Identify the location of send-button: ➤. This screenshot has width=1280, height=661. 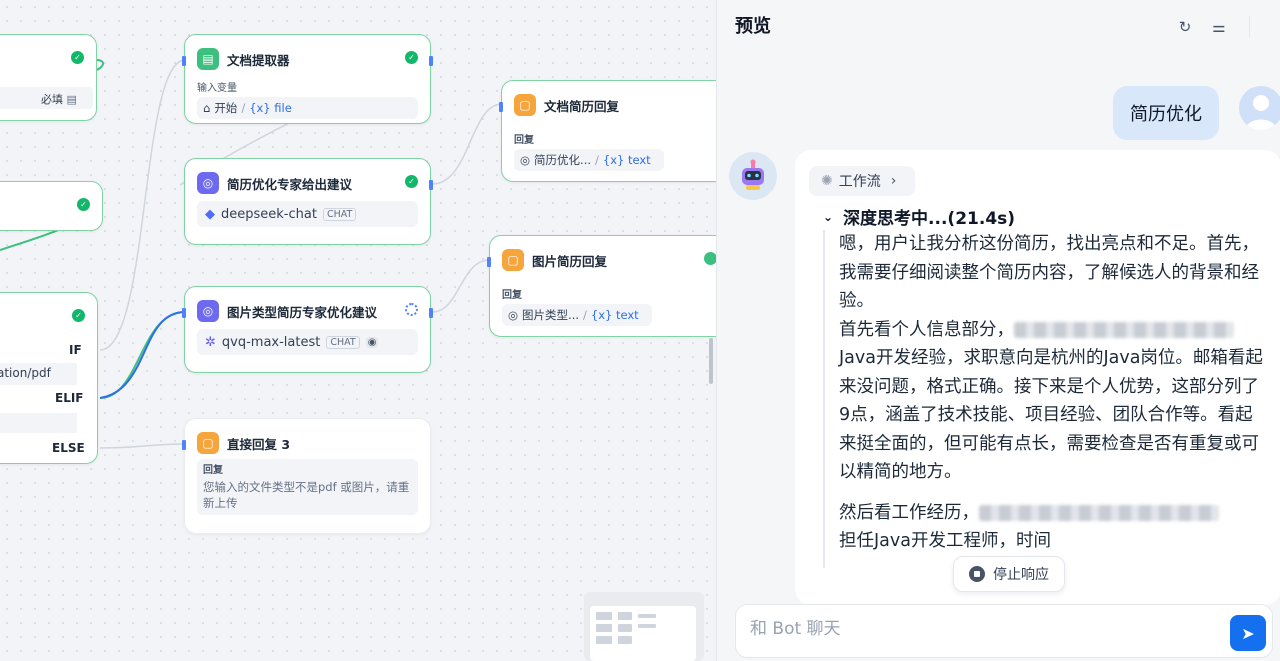
(1248, 633).